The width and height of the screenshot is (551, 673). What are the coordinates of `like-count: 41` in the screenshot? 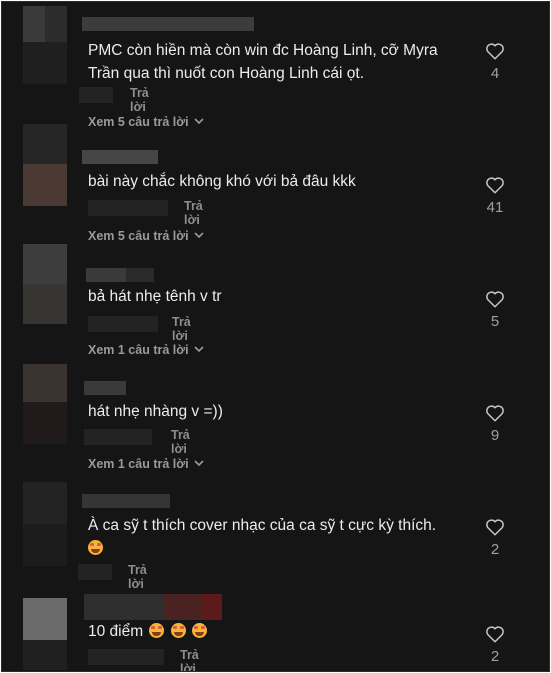 It's located at (495, 207).